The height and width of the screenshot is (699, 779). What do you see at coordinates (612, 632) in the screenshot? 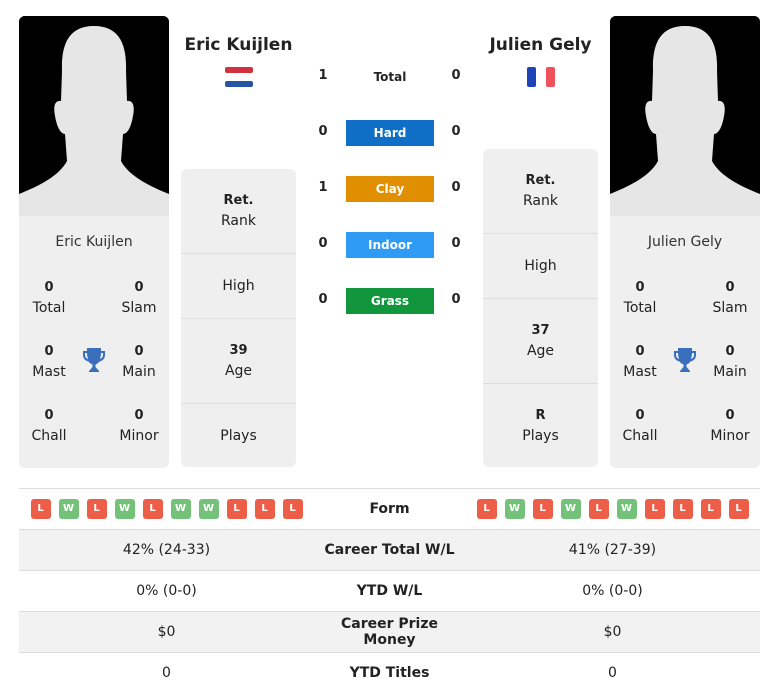
I see `player2-prize: $0` at bounding box center [612, 632].